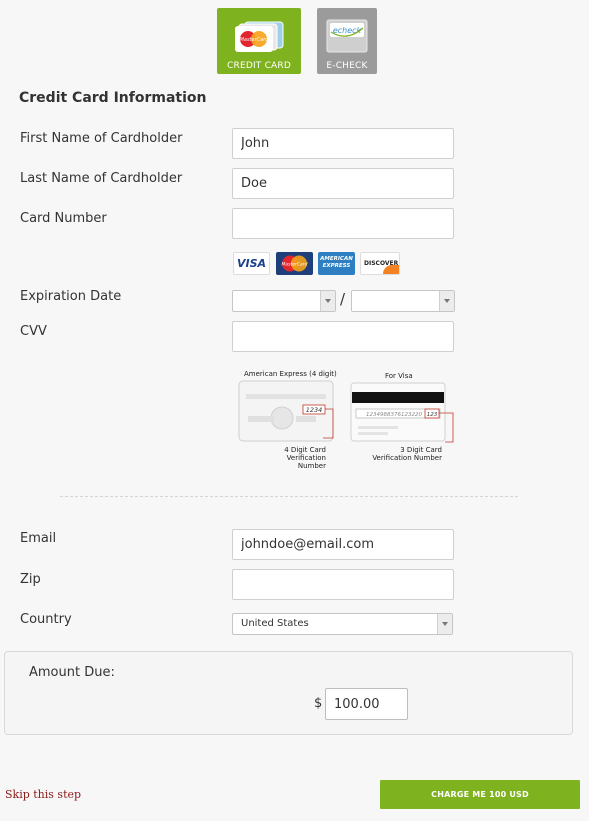  I want to click on amex-logo: AMERICAN EXPRESS, so click(336, 263).